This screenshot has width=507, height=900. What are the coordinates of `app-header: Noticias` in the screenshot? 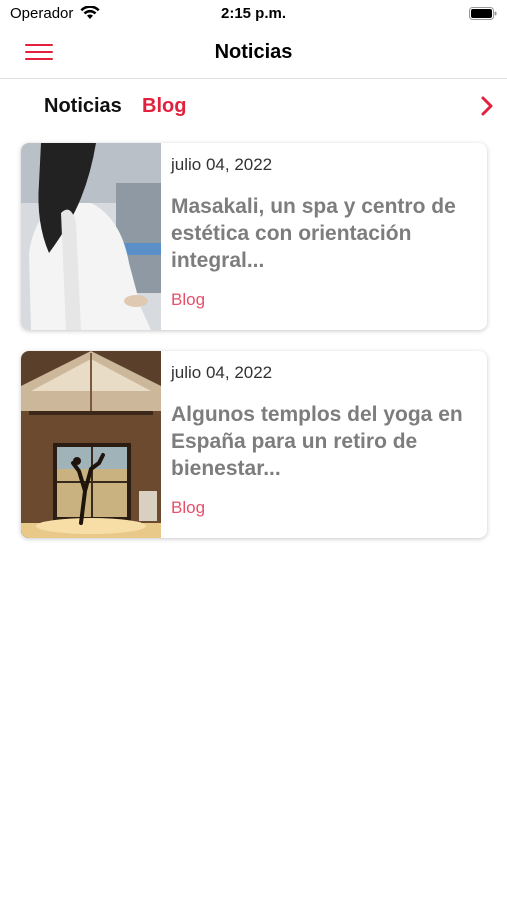 It's located at (253, 53).